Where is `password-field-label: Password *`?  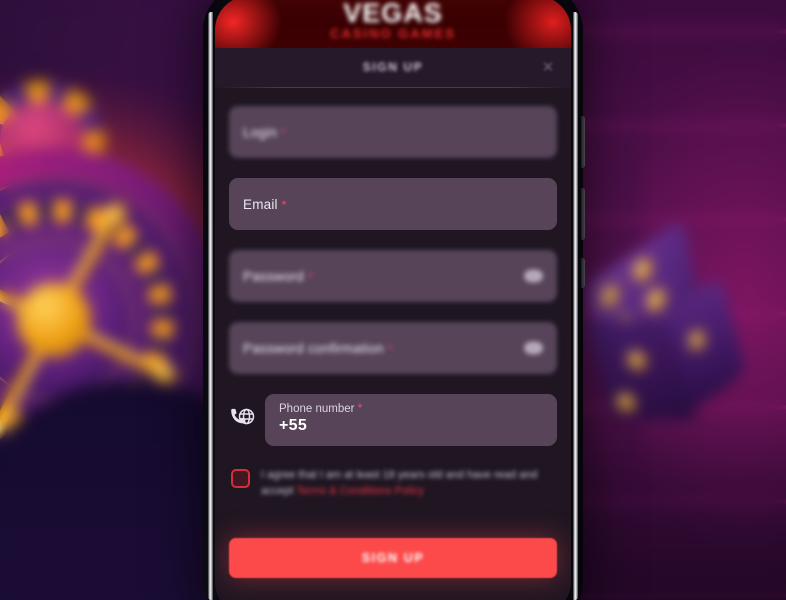
password-field-label: Password * is located at coordinates (393, 276).